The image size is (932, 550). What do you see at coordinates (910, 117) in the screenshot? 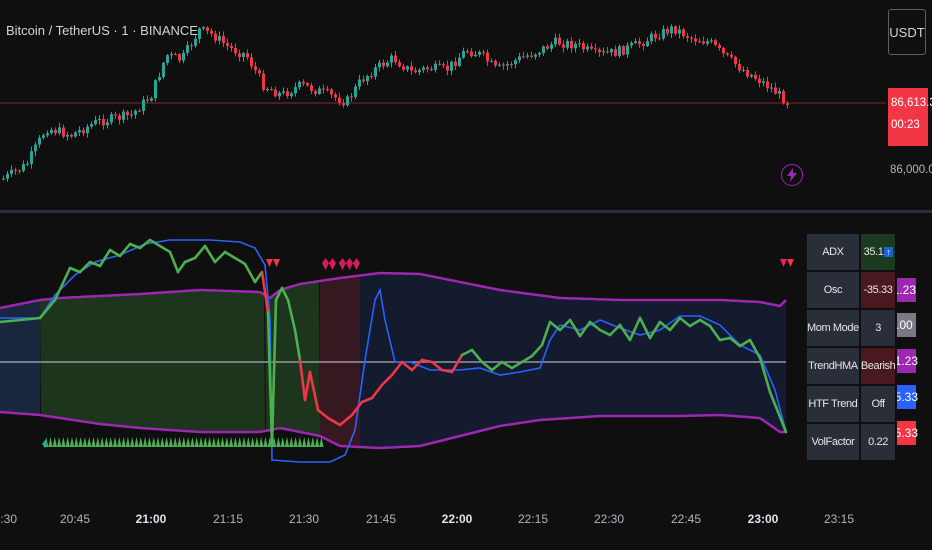
I see `current-price-label: 86,613.30 00:23` at bounding box center [910, 117].